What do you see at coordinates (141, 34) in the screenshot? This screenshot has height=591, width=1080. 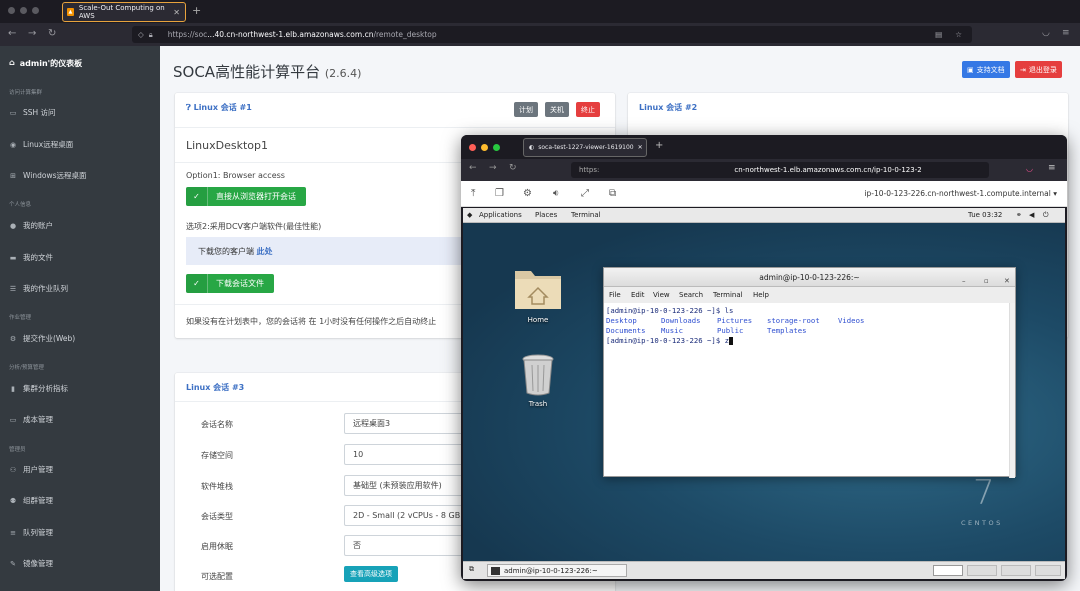 I see `shield-icon: ◇` at bounding box center [141, 34].